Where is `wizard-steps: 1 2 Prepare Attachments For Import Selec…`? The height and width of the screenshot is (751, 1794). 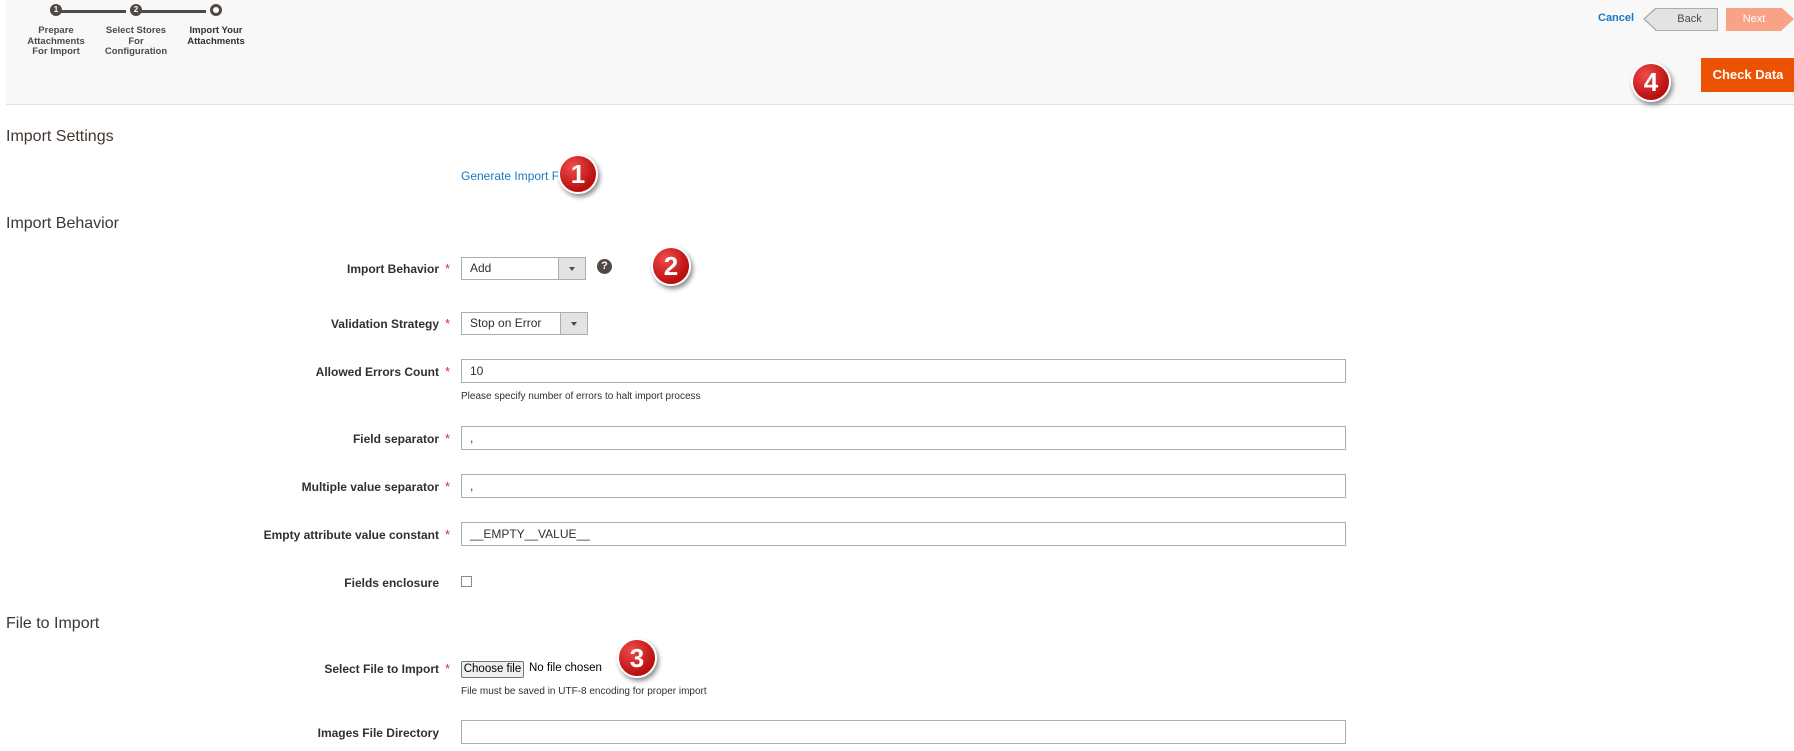
wizard-steps: 1 2 Prepare Attachments For Import Selec… is located at coordinates (146, 35).